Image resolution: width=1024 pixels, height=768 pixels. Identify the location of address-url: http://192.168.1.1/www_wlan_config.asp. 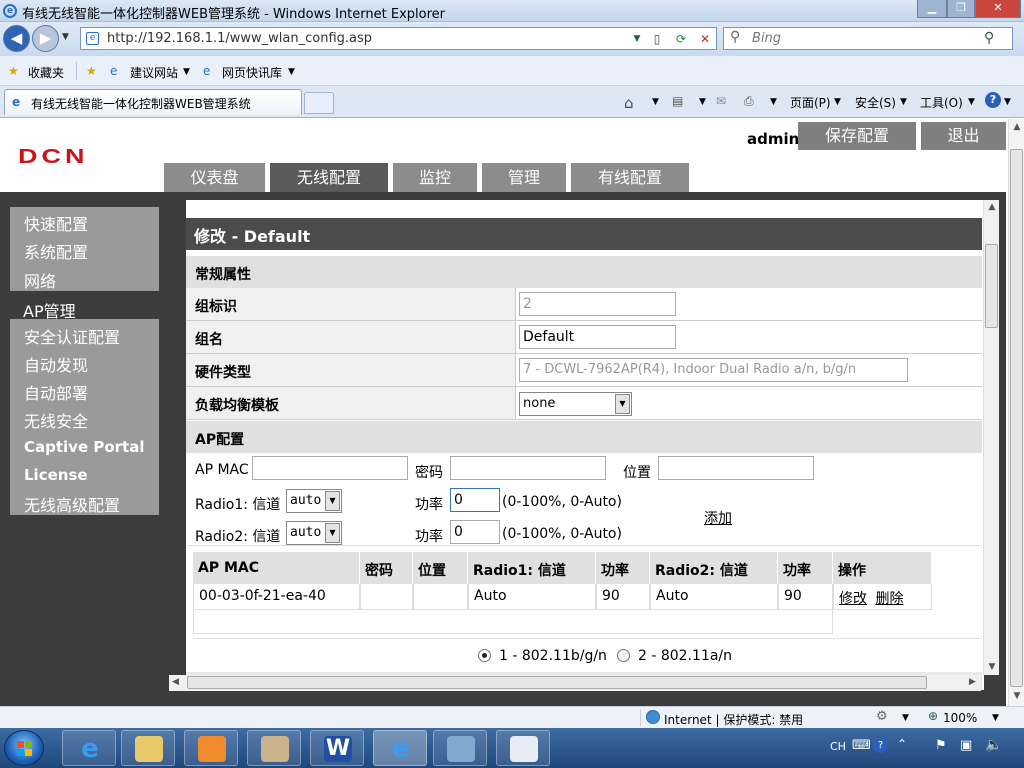
(239, 38).